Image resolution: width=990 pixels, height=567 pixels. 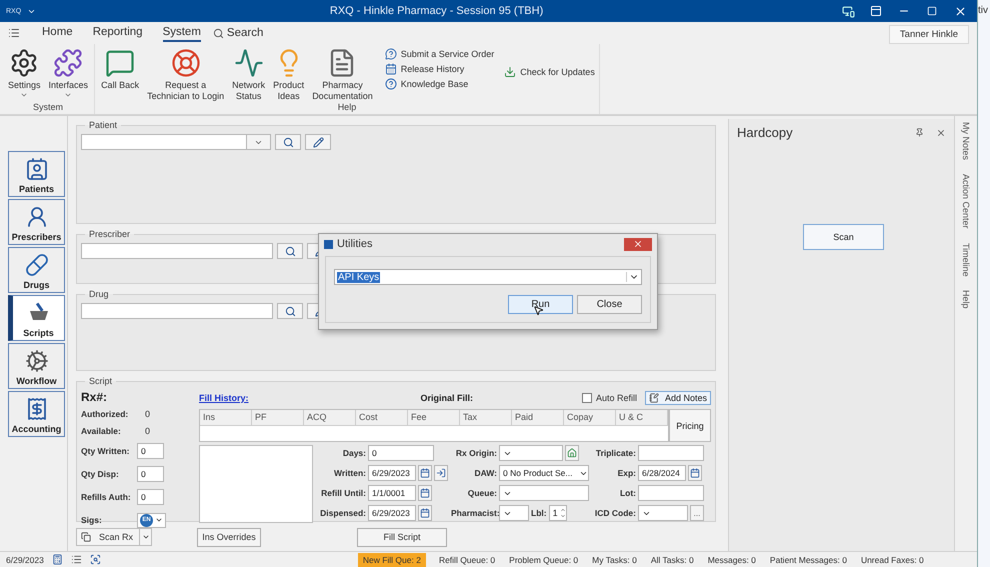 I want to click on field-label: Lot:, so click(x=627, y=493).